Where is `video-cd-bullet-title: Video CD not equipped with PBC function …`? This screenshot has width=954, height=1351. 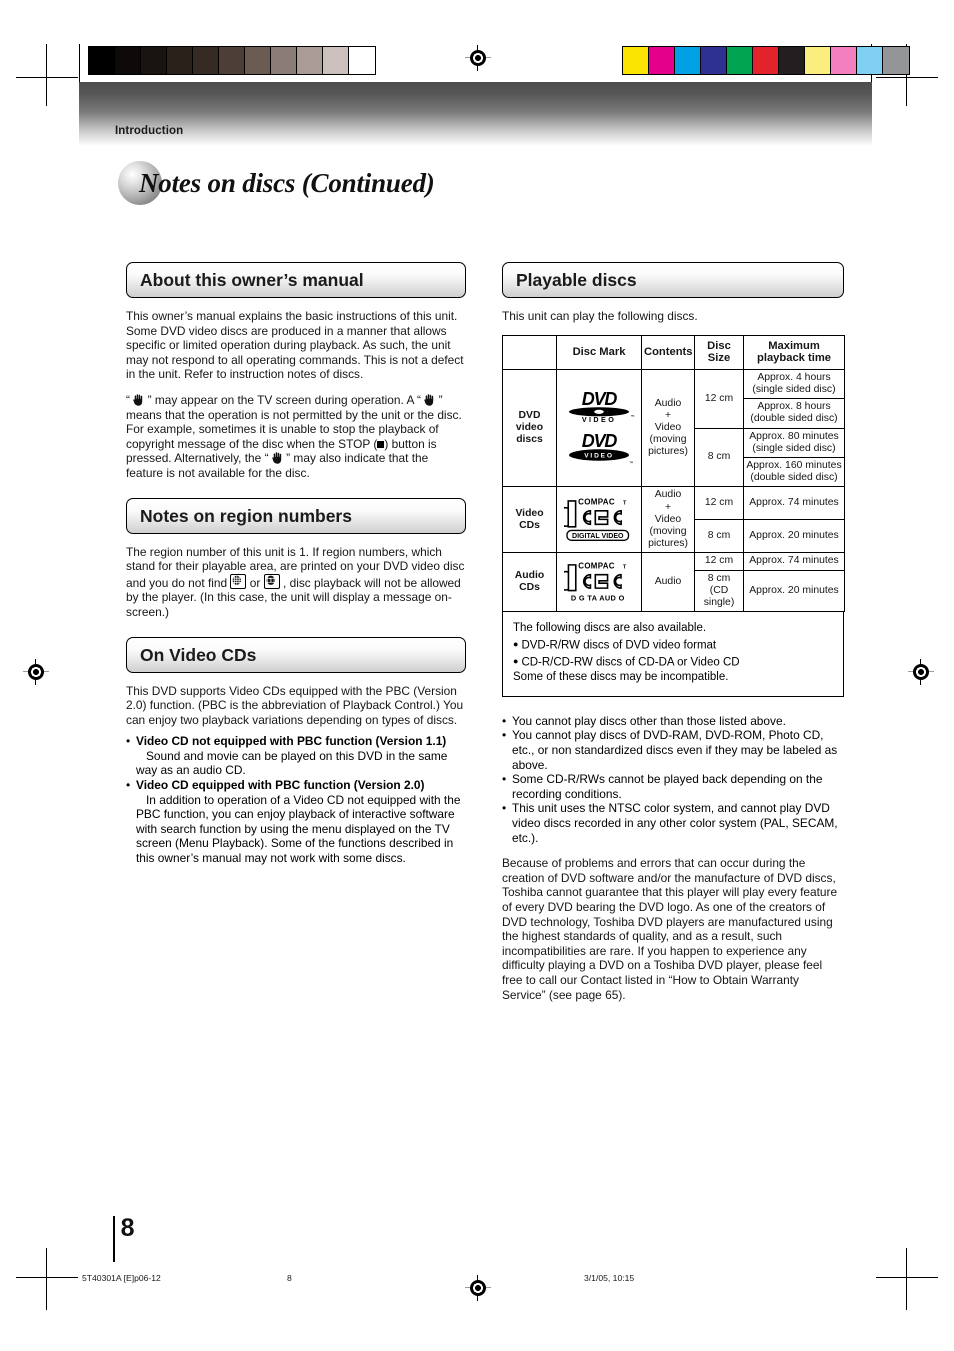 video-cd-bullet-title: Video CD not equipped with PBC function … is located at coordinates (291, 741).